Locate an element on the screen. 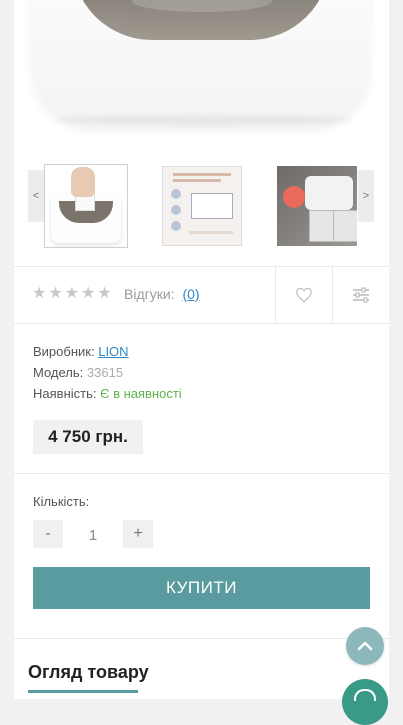 The width and height of the screenshot is (403, 725). quantity-plus-button: + is located at coordinates (138, 534).